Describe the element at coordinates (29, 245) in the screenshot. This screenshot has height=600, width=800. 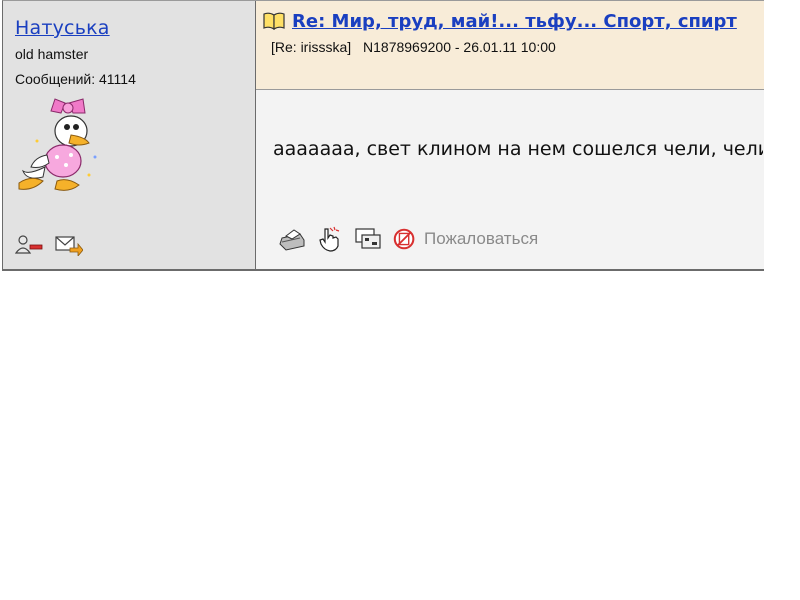
I see `remove-user-icon` at that location.